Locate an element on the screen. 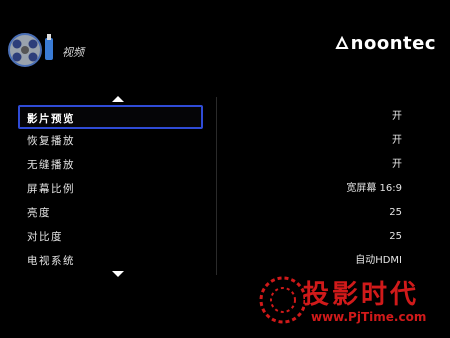 The width and height of the screenshot is (450, 338). menu-item-resume-play: 恢复播放 is located at coordinates (110, 141).